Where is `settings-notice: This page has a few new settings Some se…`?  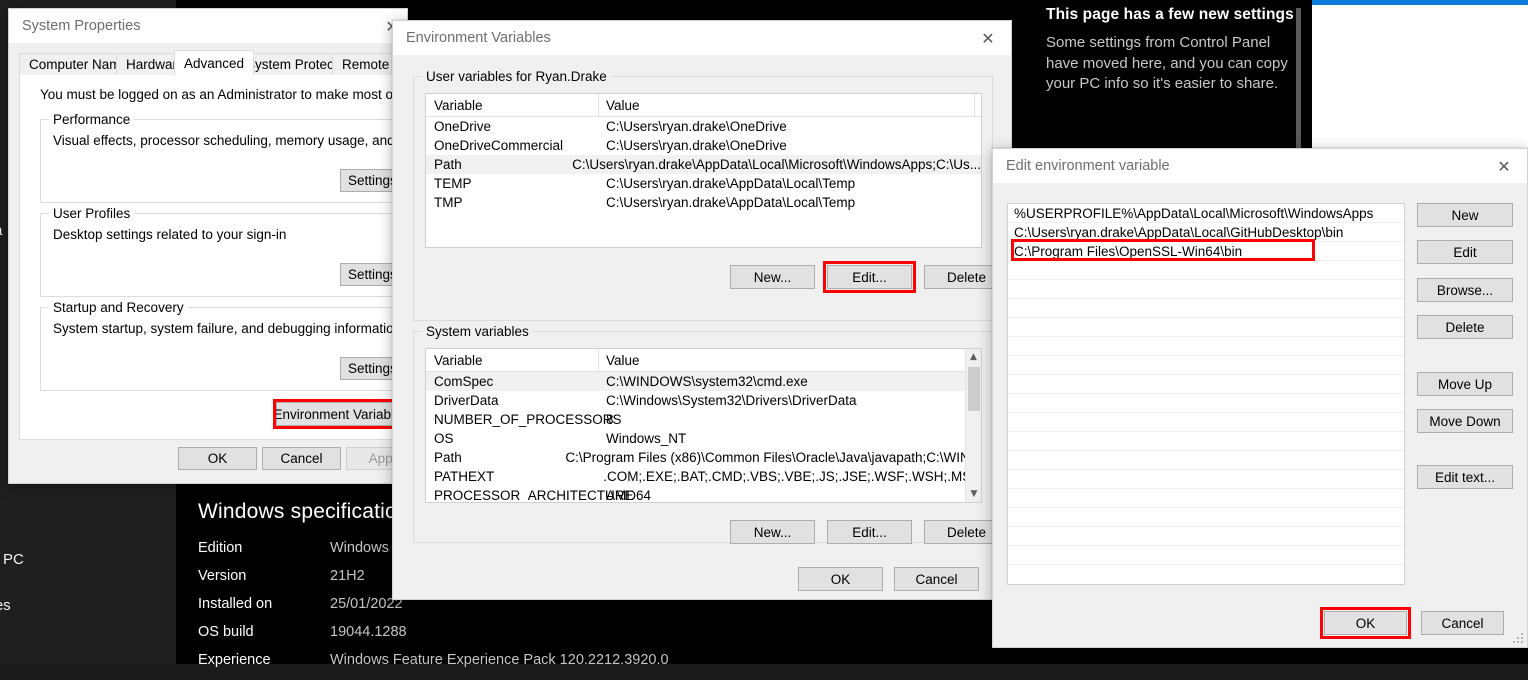
settings-notice: This page has a few new settings Some se… is located at coordinates (1171, 50).